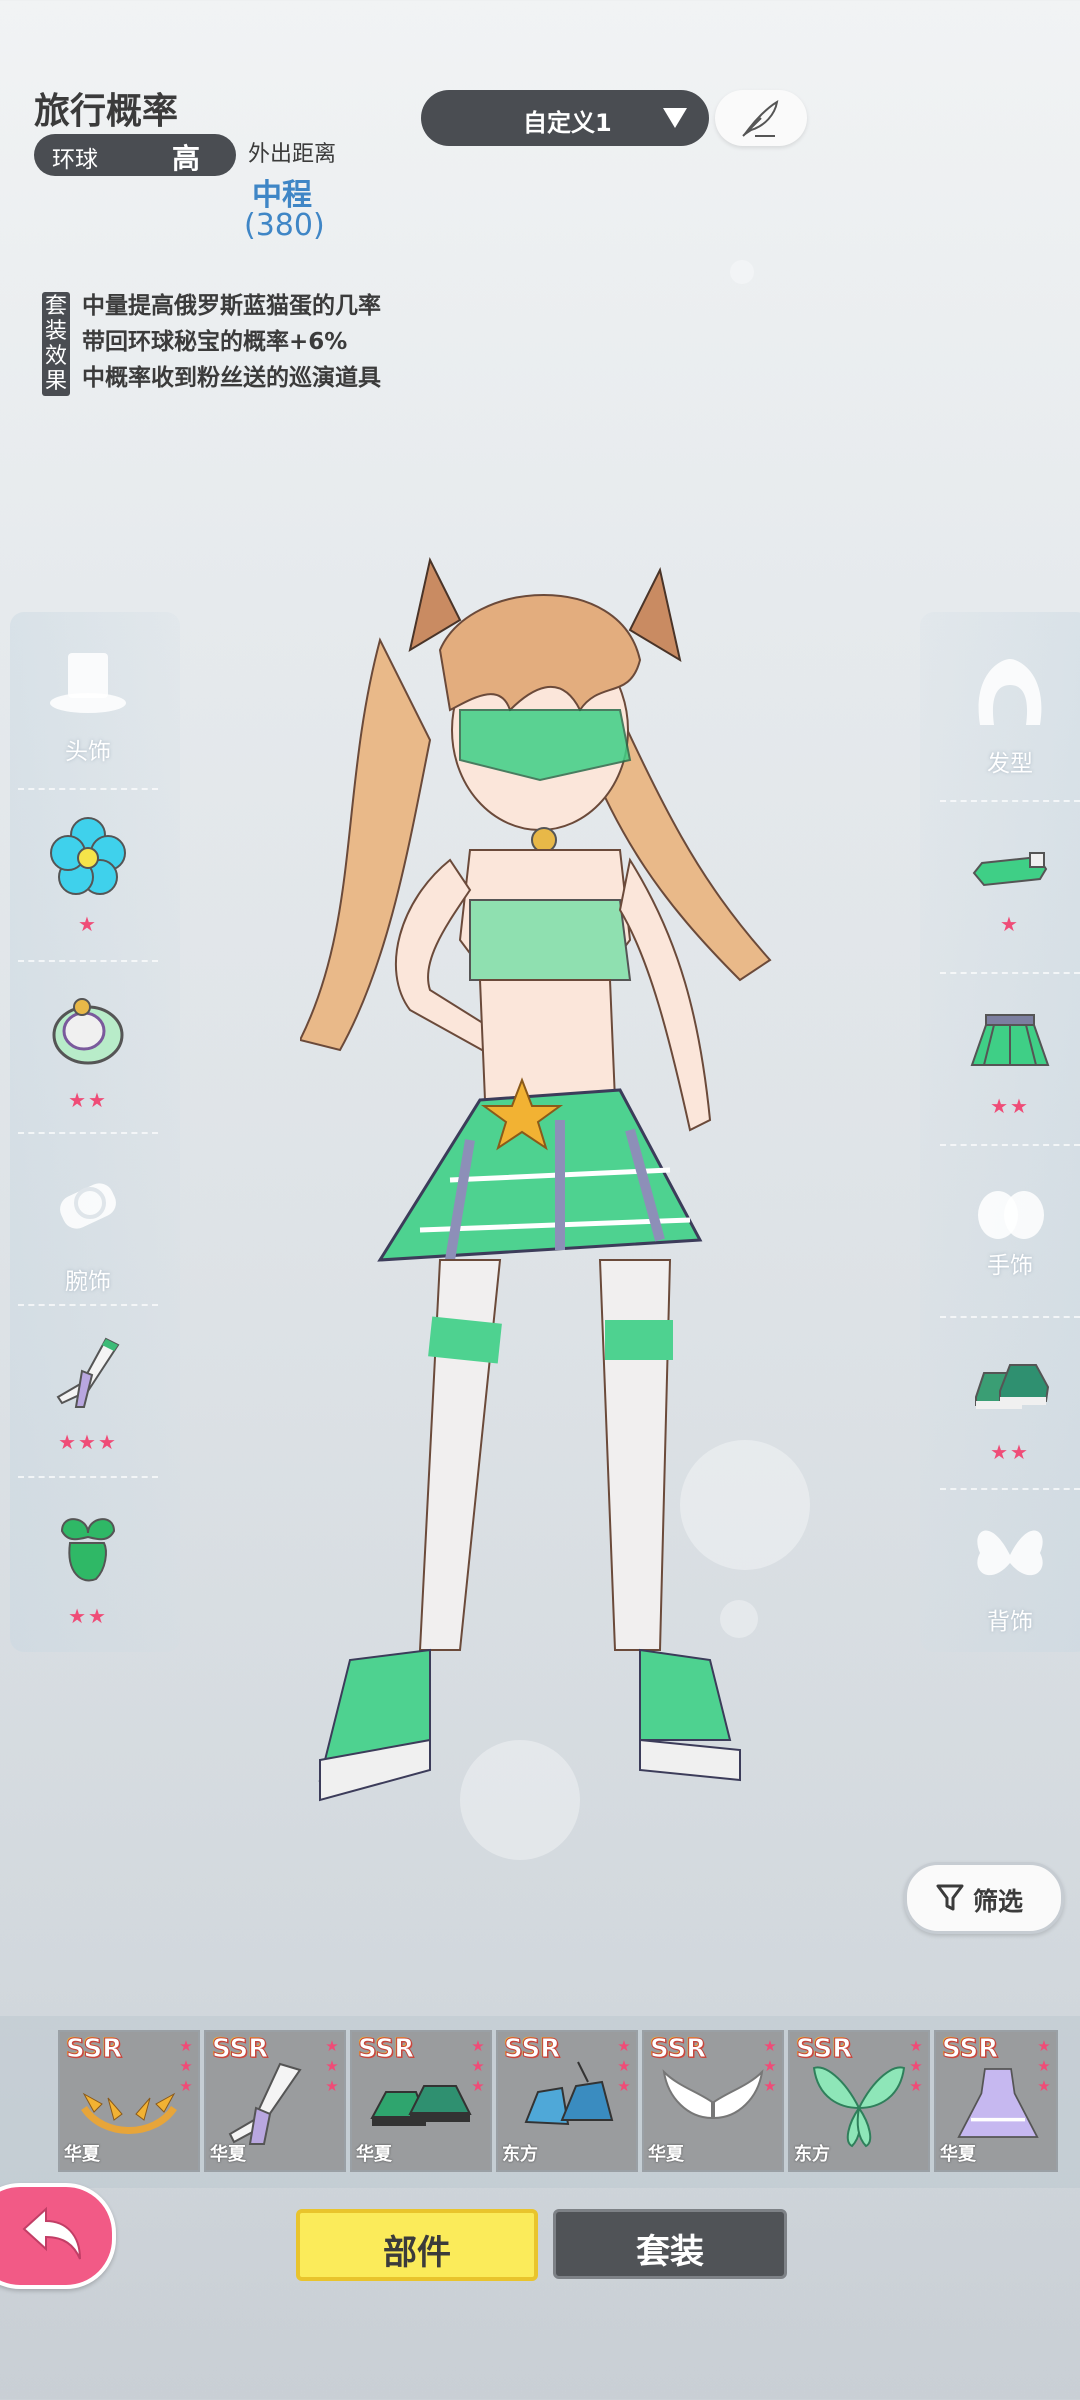 This screenshot has width=1080, height=2400. I want to click on slot-label: 背饰, so click(1010, 1622).